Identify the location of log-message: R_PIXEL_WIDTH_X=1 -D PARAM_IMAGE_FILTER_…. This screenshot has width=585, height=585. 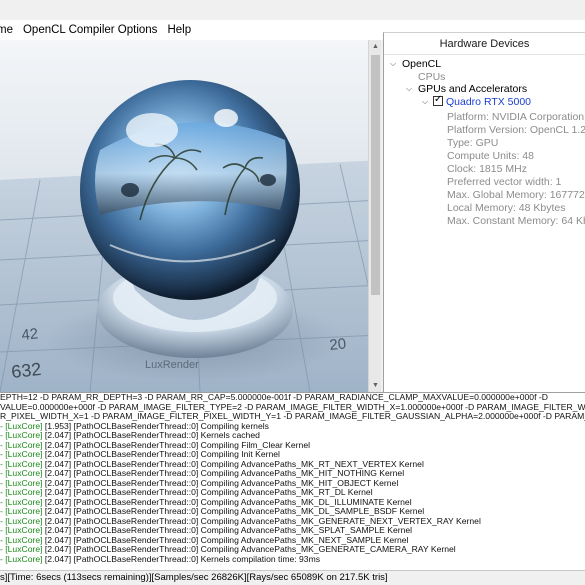
(292, 416).